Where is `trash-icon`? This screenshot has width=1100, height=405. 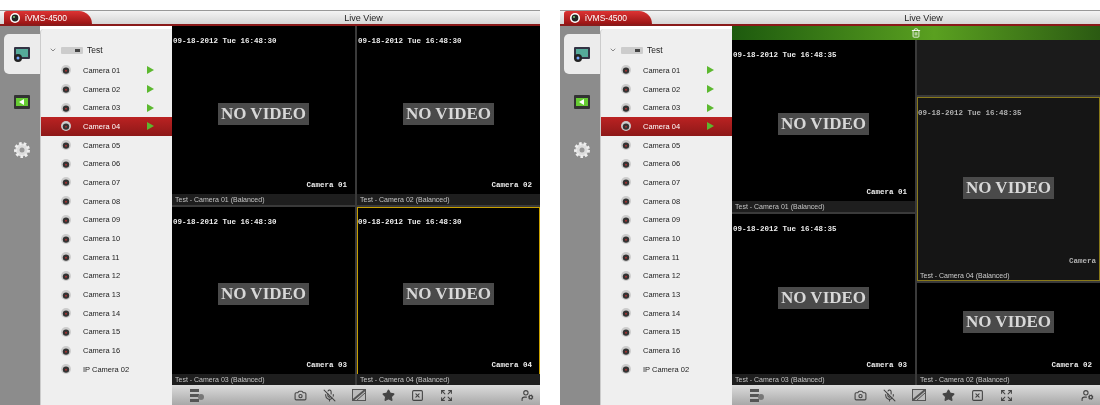 trash-icon is located at coordinates (916, 33).